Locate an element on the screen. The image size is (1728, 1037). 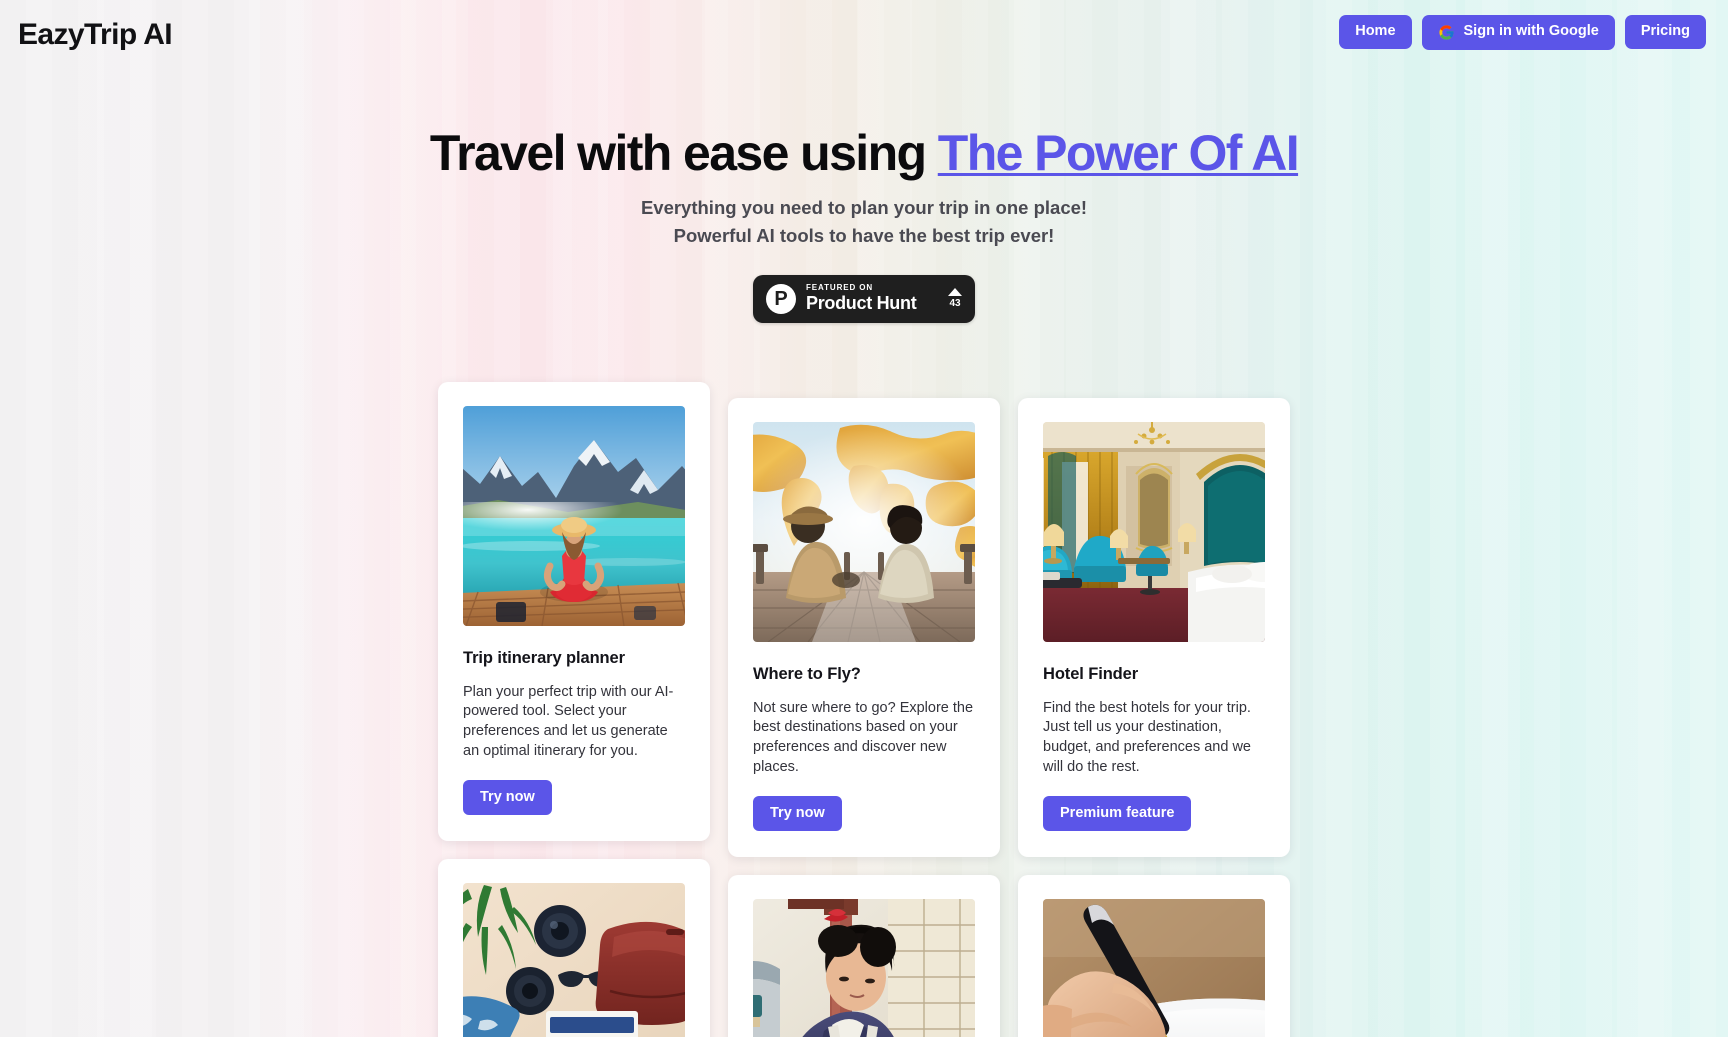
page-title: Travel with ease using The Power Of AI is located at coordinates (864, 153).